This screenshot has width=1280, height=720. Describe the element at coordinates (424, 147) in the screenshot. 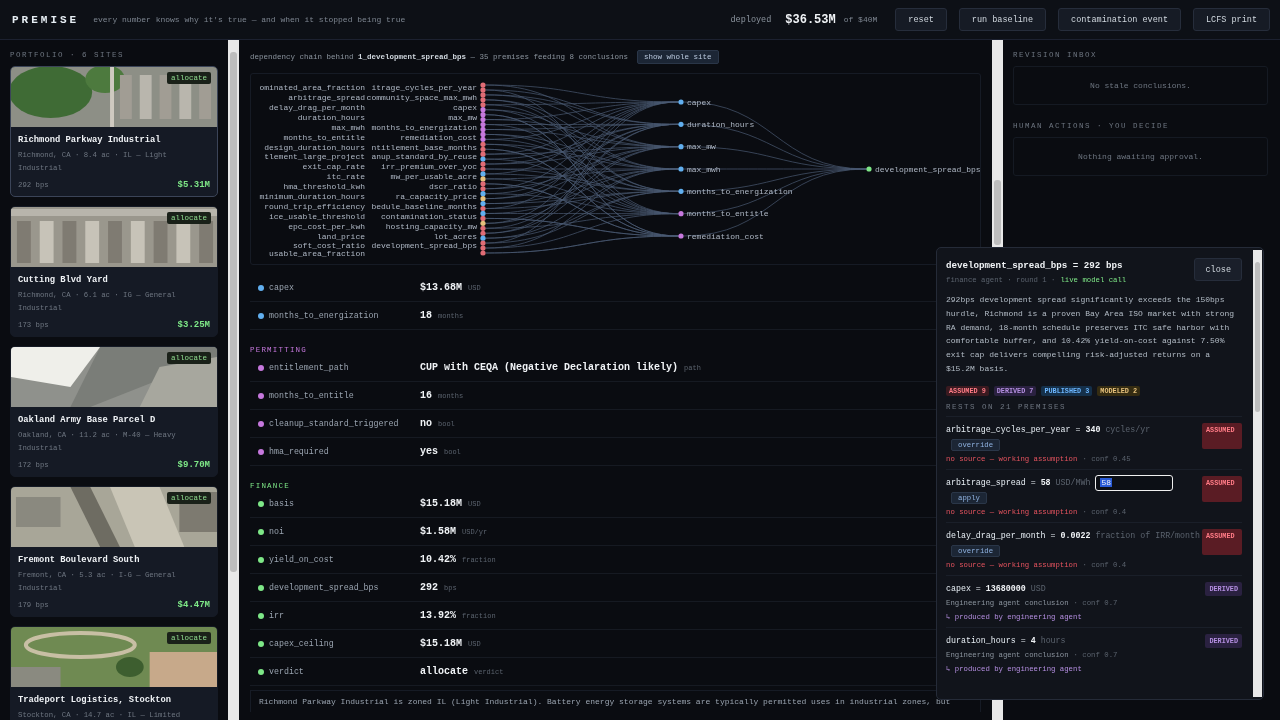

I see `node-label: ntitlement_base_months` at that location.